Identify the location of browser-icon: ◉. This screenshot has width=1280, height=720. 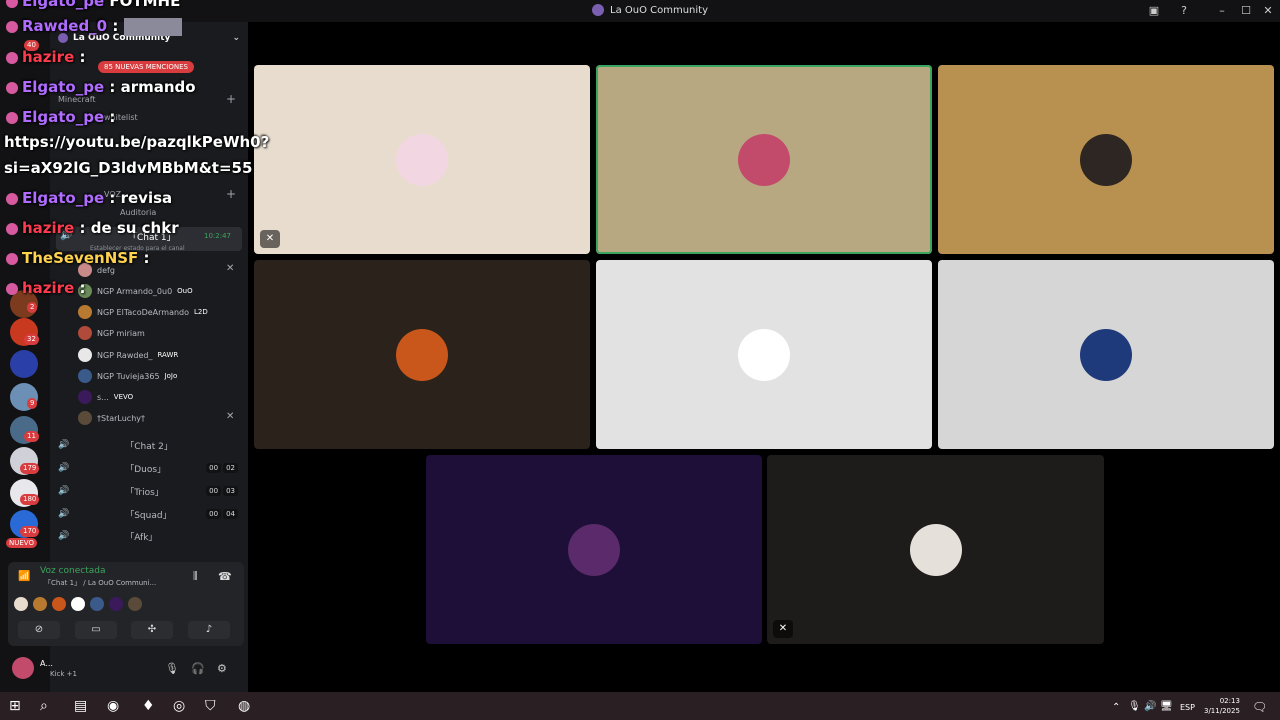
(113, 706).